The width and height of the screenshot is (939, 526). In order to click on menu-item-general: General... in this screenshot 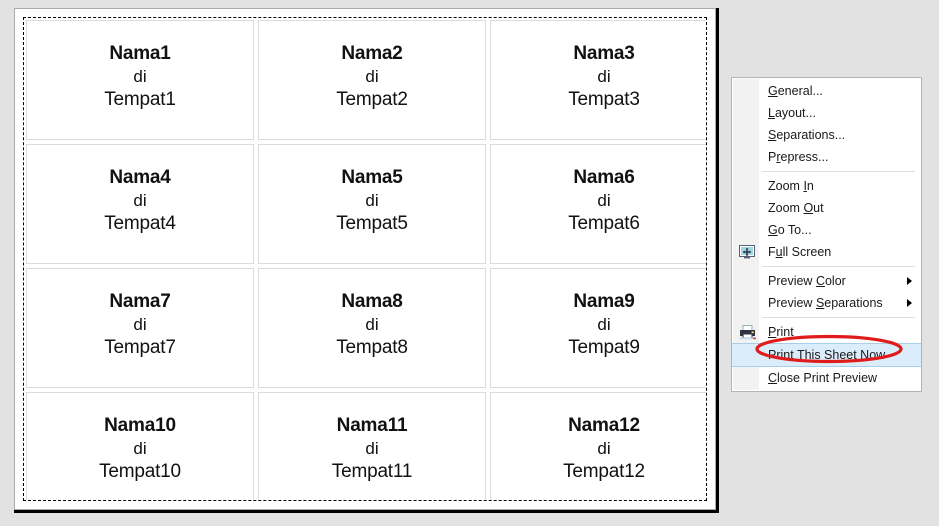, I will do `click(826, 91)`.